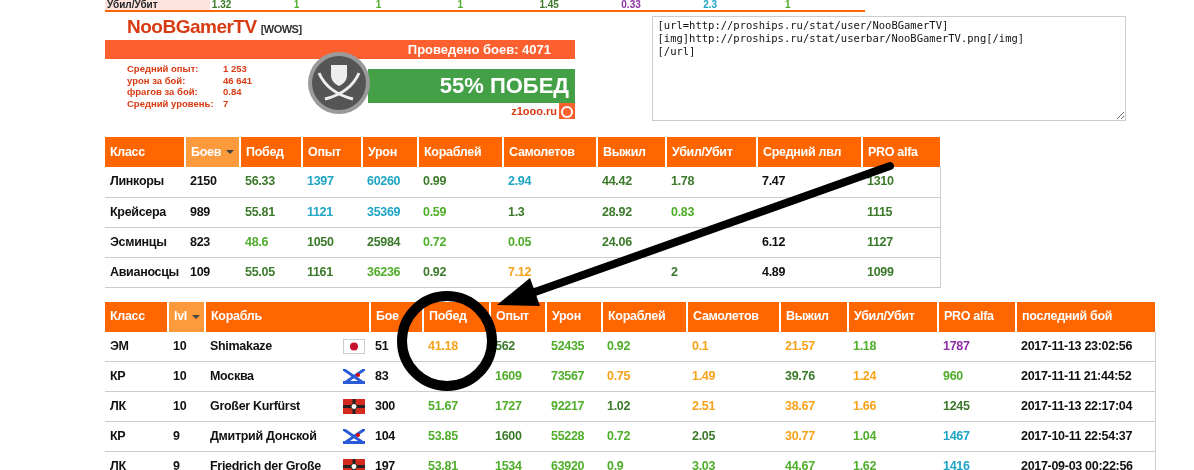  What do you see at coordinates (809, 242) in the screenshot?
I see `table-cell: 6.12` at bounding box center [809, 242].